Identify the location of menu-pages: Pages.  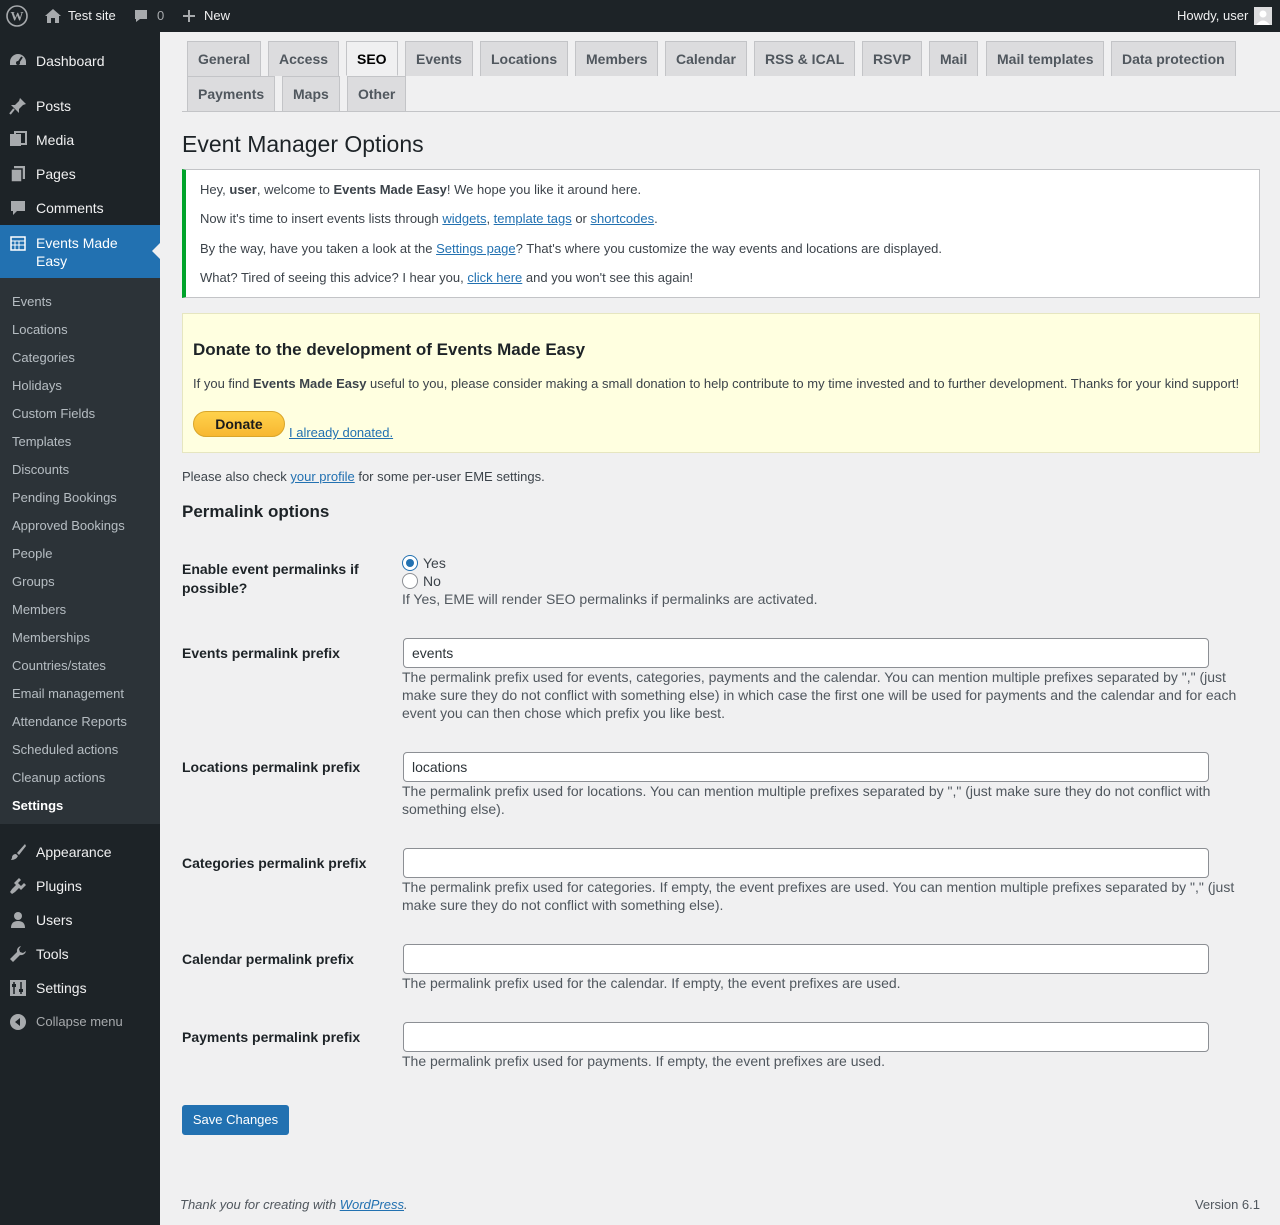
(80, 174).